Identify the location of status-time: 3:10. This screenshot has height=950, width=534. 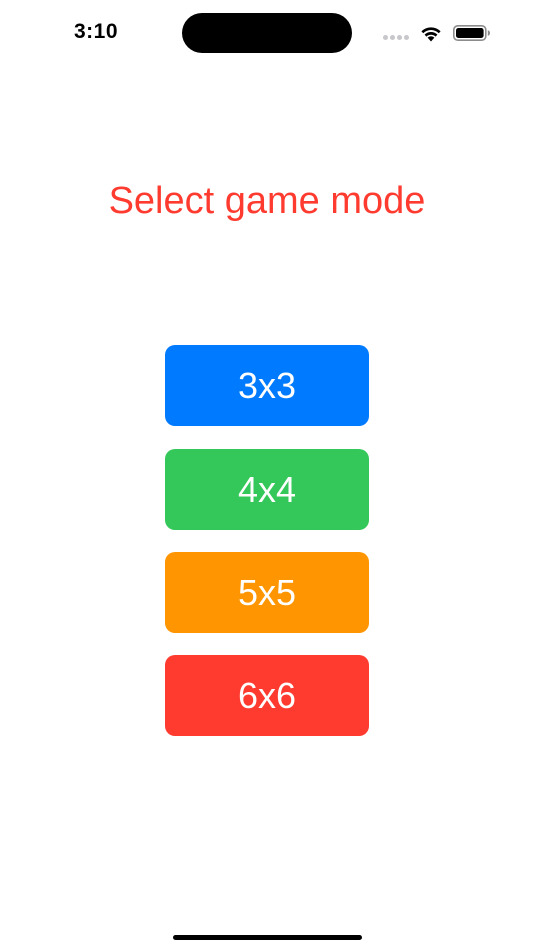
(96, 31).